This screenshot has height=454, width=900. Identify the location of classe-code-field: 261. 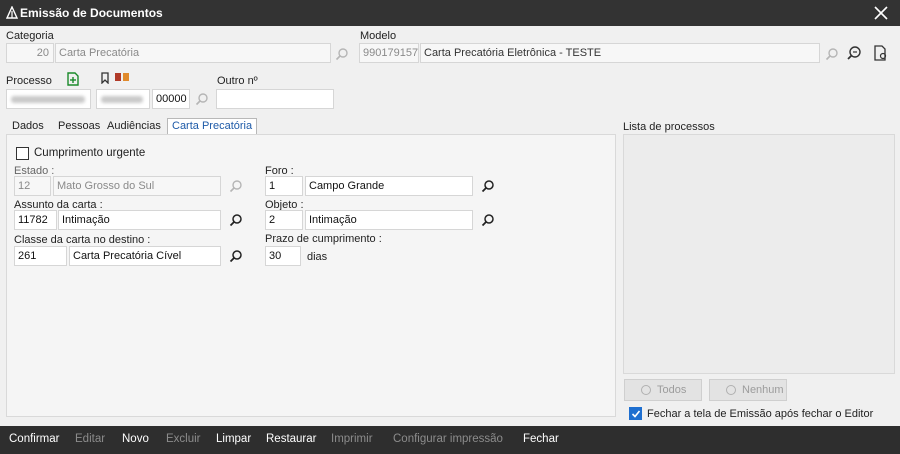
(40, 256).